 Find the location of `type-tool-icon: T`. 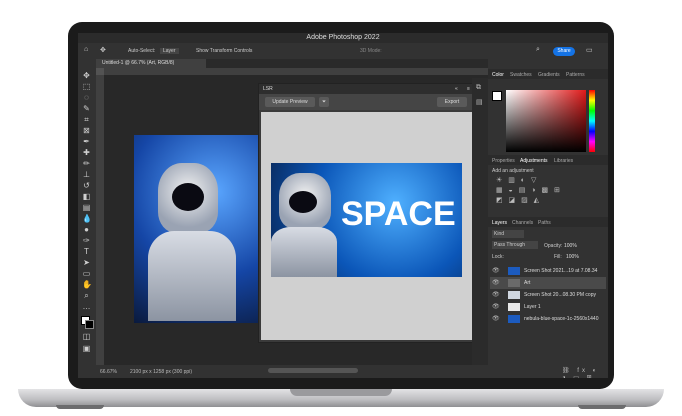

type-tool-icon: T is located at coordinates (86, 251).